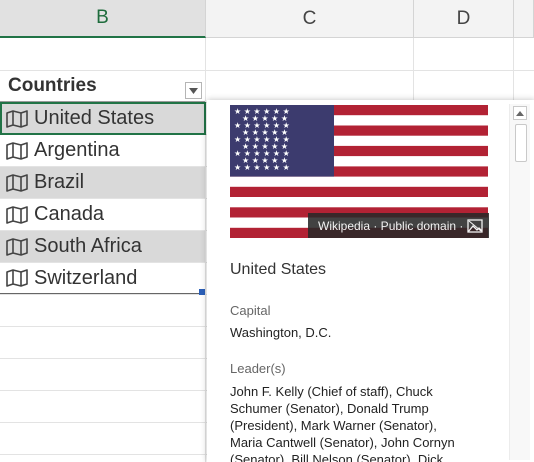 The width and height of the screenshot is (534, 462). What do you see at coordinates (202, 292) in the screenshot?
I see `table-resize-handle` at bounding box center [202, 292].